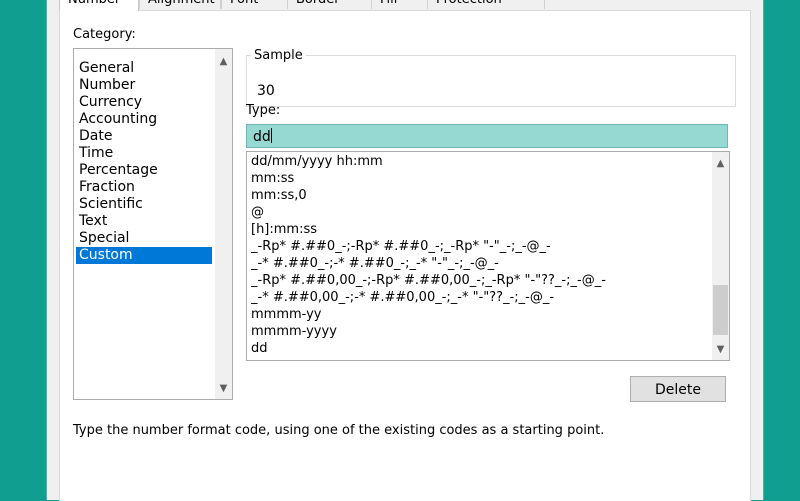  Describe the element at coordinates (263, 110) in the screenshot. I see `type-label: Type:` at that location.